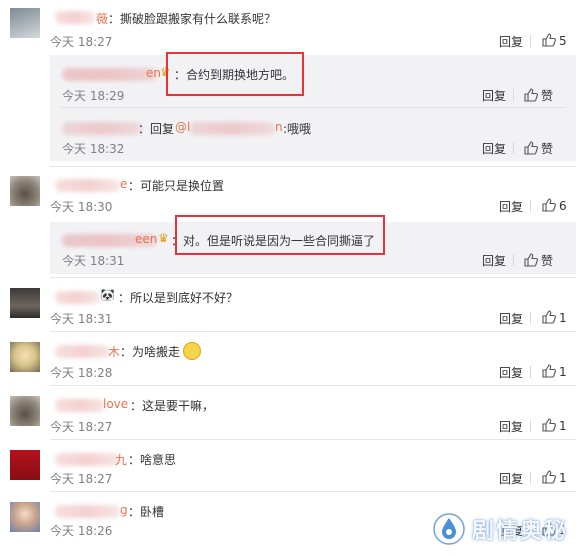  What do you see at coordinates (279, 127) in the screenshot?
I see `mention-tail: n` at bounding box center [279, 127].